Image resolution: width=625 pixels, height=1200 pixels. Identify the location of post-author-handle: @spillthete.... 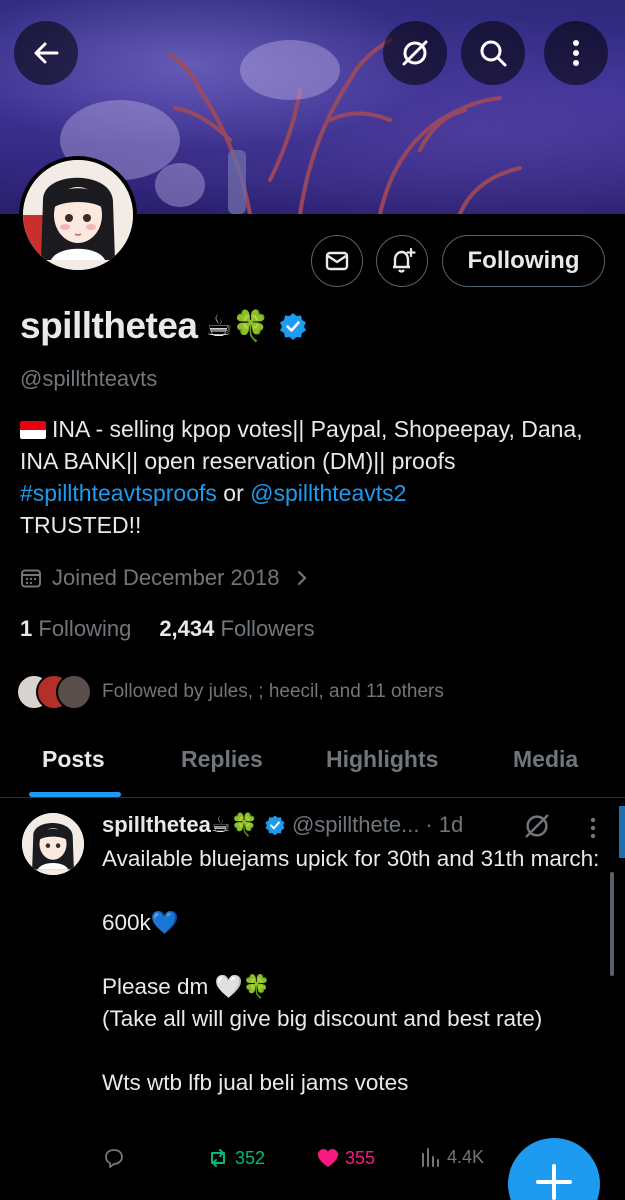
(356, 825).